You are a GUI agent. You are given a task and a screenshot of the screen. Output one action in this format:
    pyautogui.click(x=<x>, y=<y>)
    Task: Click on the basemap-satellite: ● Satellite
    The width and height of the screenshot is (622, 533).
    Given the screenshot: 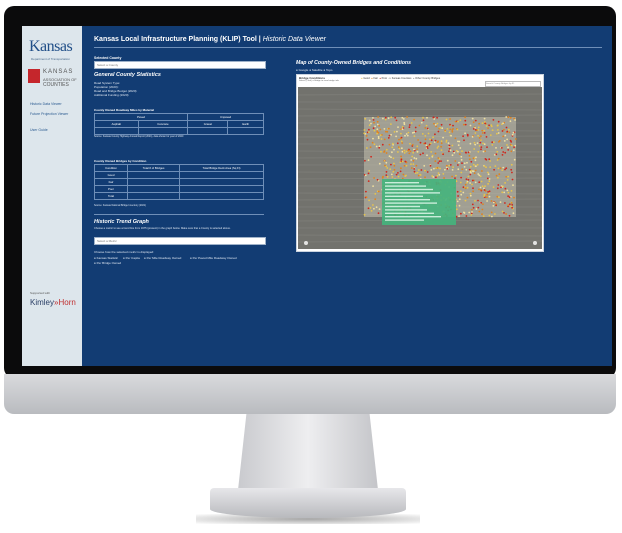 What is the action you would take?
    pyautogui.click(x=315, y=70)
    